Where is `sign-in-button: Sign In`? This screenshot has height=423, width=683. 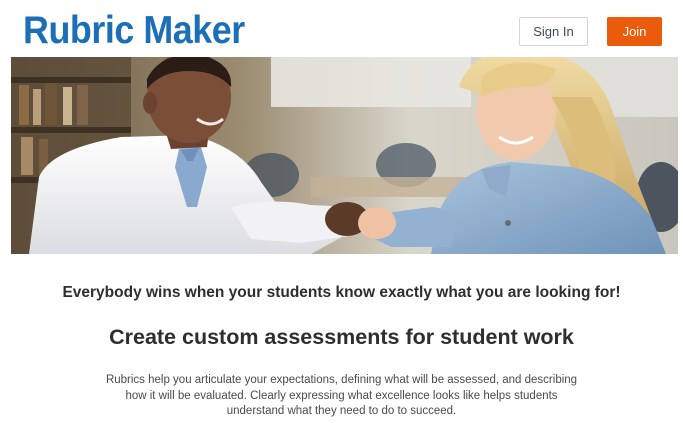
sign-in-button: Sign In is located at coordinates (553, 31).